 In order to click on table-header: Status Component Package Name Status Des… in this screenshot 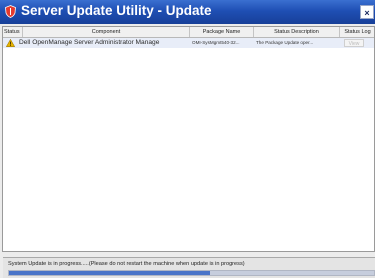, I will do `click(188, 32)`.